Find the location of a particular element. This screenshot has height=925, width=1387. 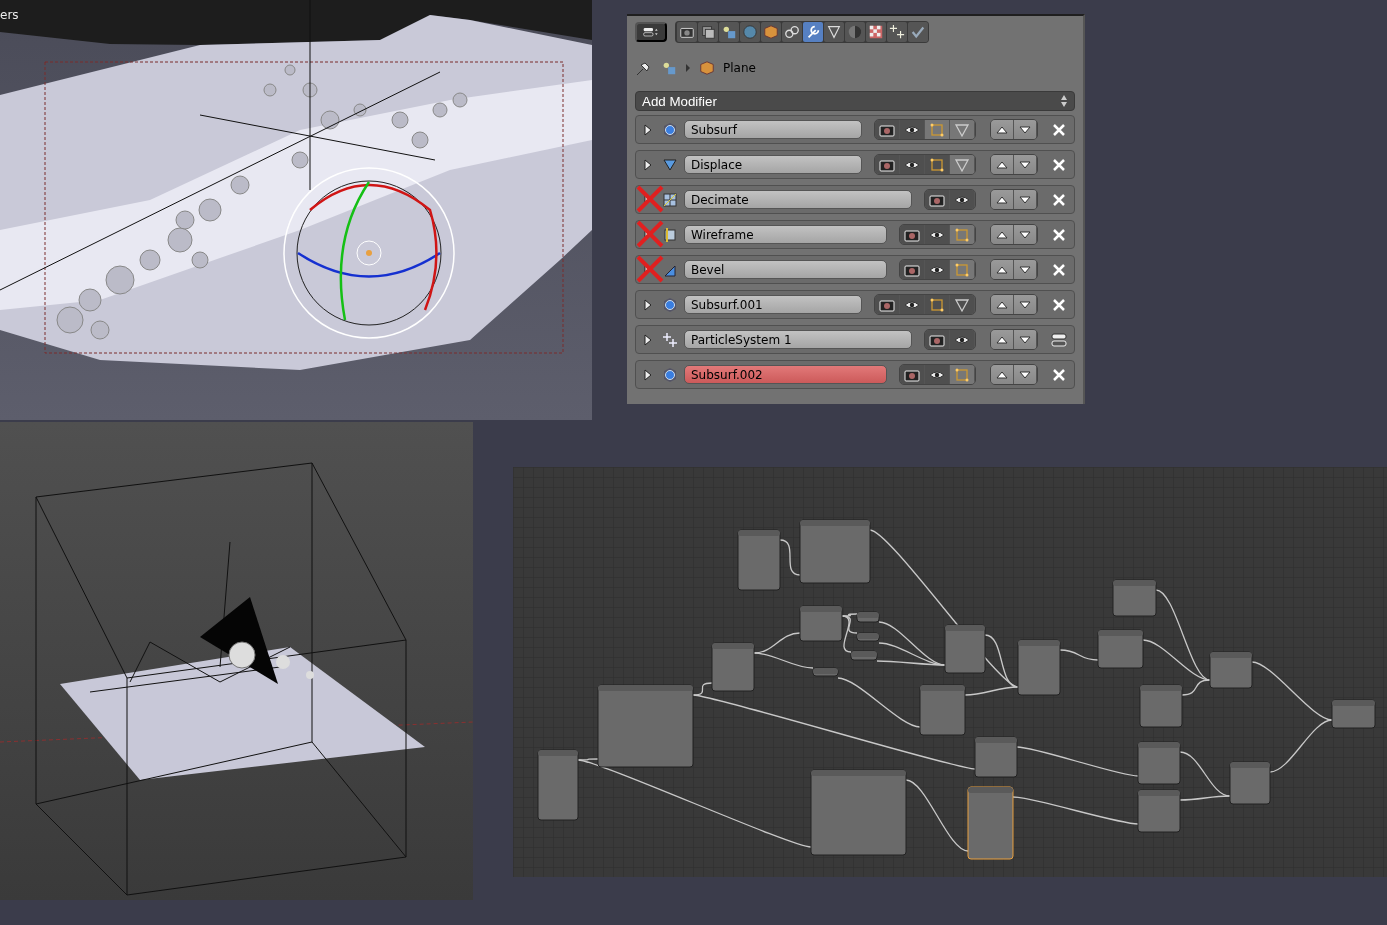

modifier-name-field: Subsurf.002 is located at coordinates (785, 374).